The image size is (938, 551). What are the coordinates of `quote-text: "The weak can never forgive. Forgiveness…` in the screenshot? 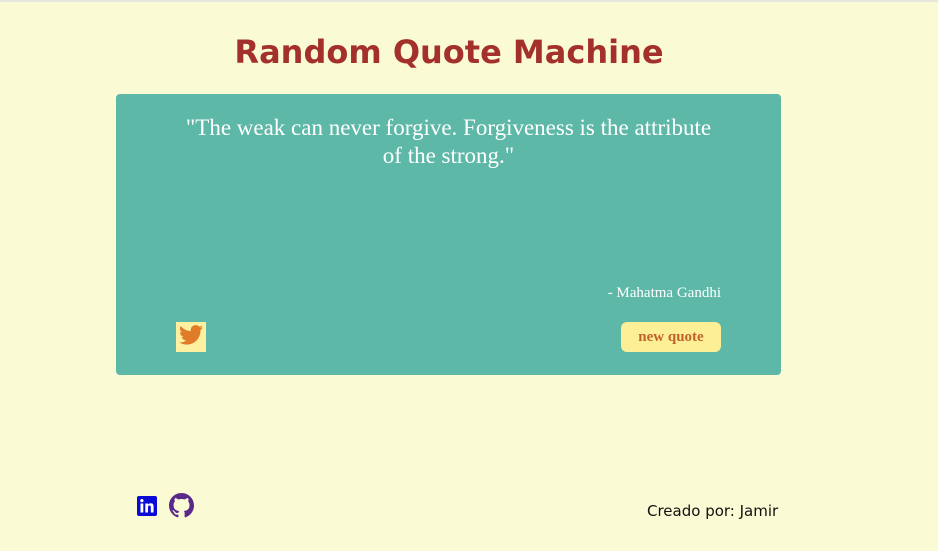 It's located at (448, 141).